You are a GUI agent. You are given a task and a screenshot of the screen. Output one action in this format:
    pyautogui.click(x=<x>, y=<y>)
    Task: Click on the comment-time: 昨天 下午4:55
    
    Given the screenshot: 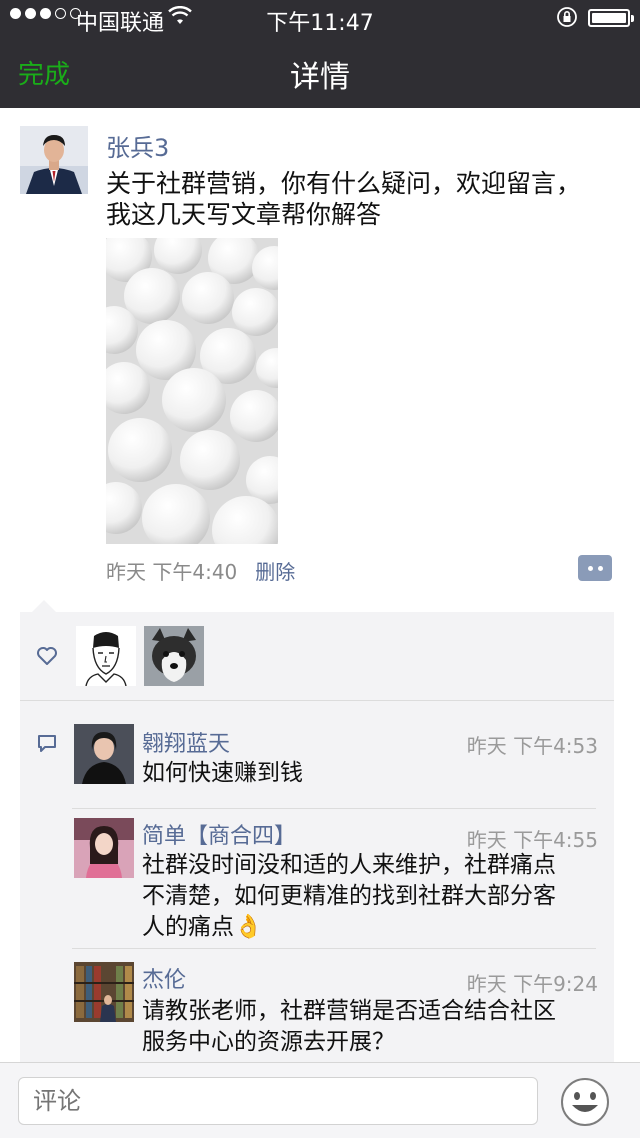 What is the action you would take?
    pyautogui.click(x=532, y=840)
    